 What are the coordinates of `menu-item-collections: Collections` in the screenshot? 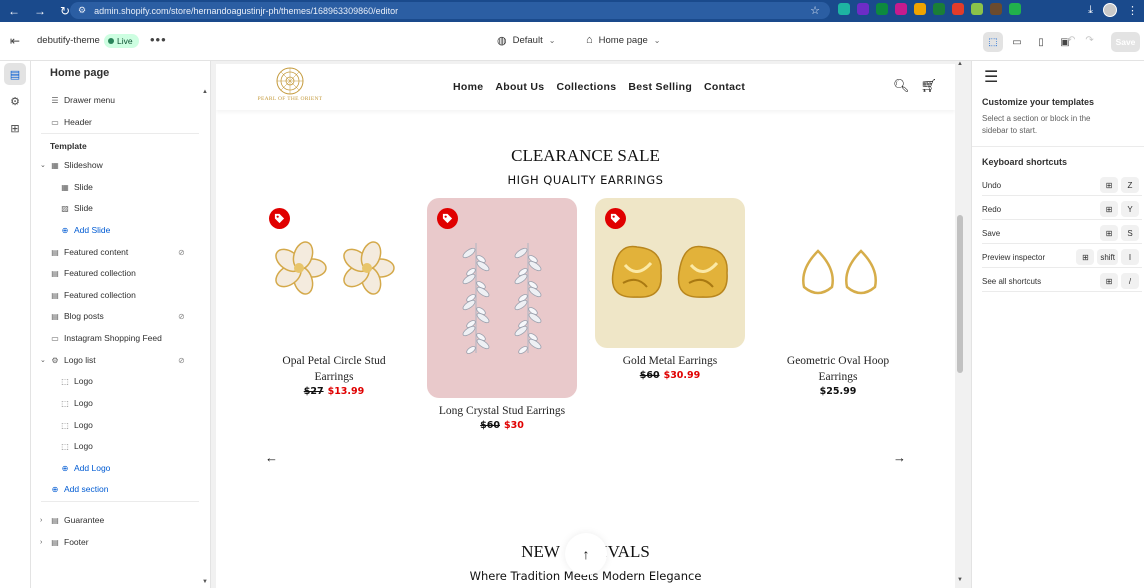 It's located at (586, 87).